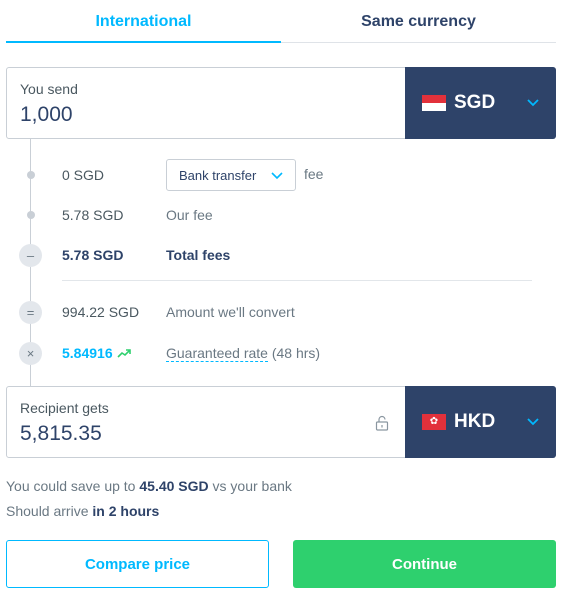  I want to click on hong-kong-flag-icon: ✿, so click(434, 422).